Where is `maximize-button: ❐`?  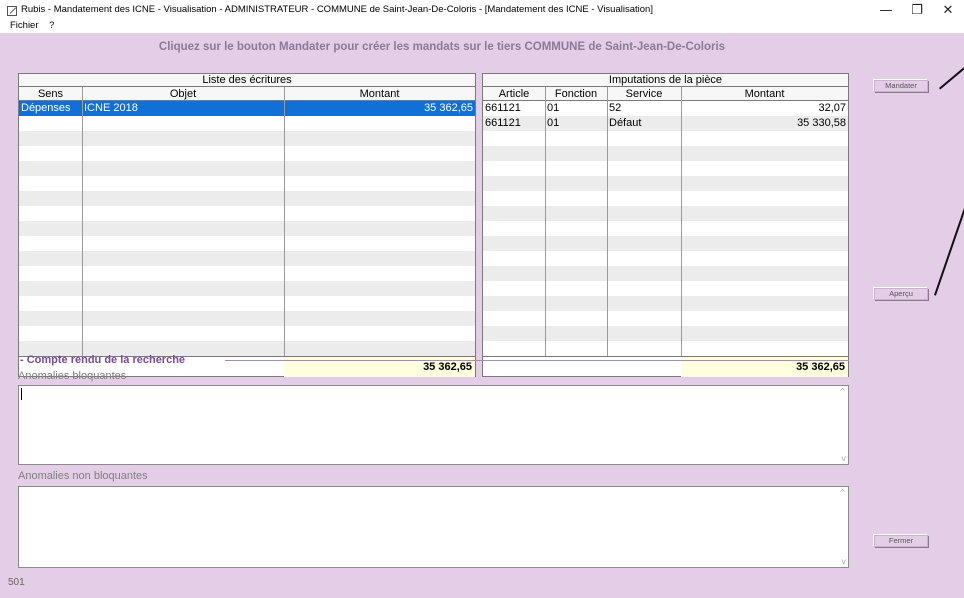
maximize-button: ❐ is located at coordinates (917, 11).